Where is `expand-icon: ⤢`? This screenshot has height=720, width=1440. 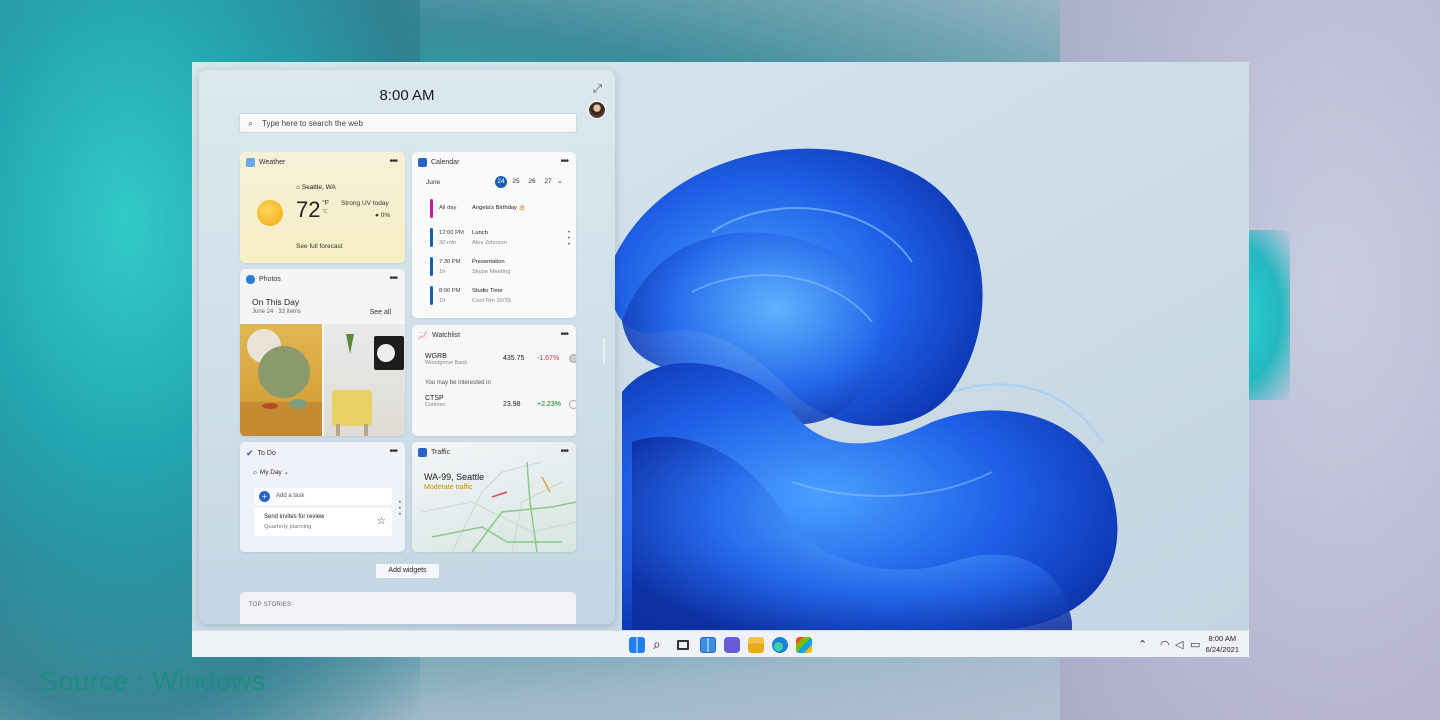
expand-icon: ⤢ is located at coordinates (599, 89).